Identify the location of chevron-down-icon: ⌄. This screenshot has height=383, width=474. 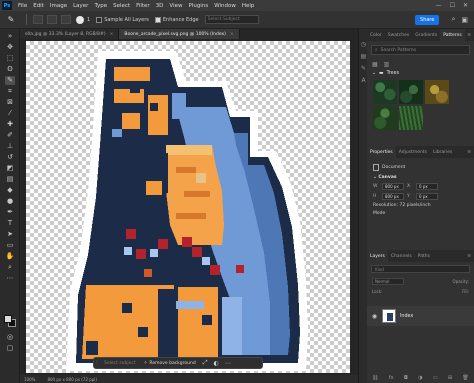
(374, 73).